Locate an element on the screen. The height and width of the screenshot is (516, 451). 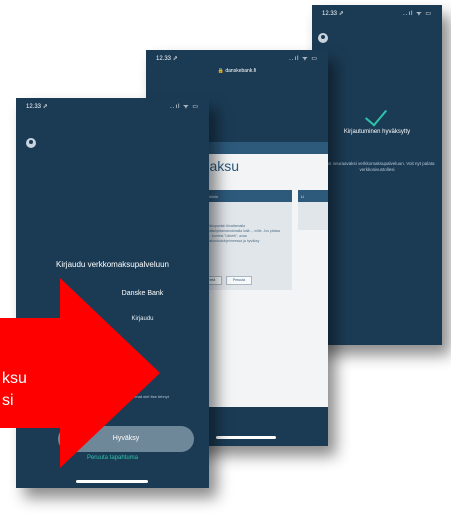
url-bar: 🔒 danskebank.fi is located at coordinates (237, 71).